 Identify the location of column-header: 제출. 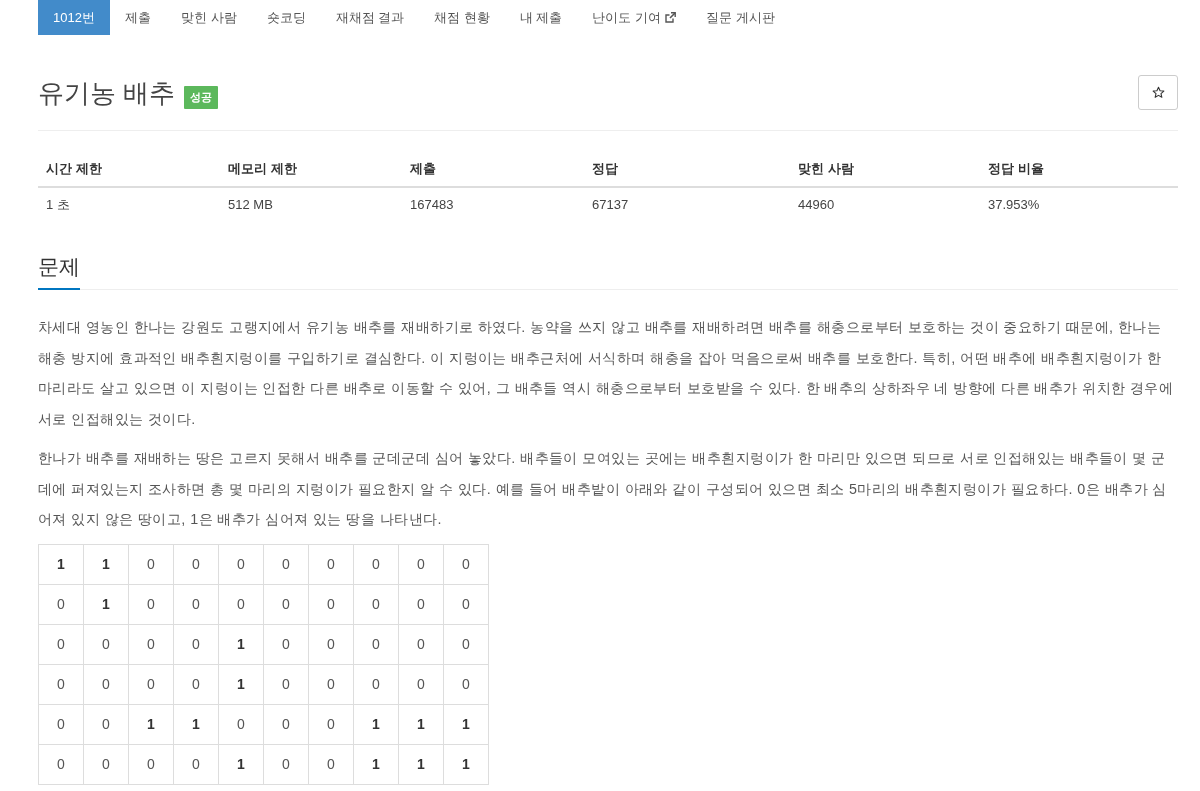
(493, 169).